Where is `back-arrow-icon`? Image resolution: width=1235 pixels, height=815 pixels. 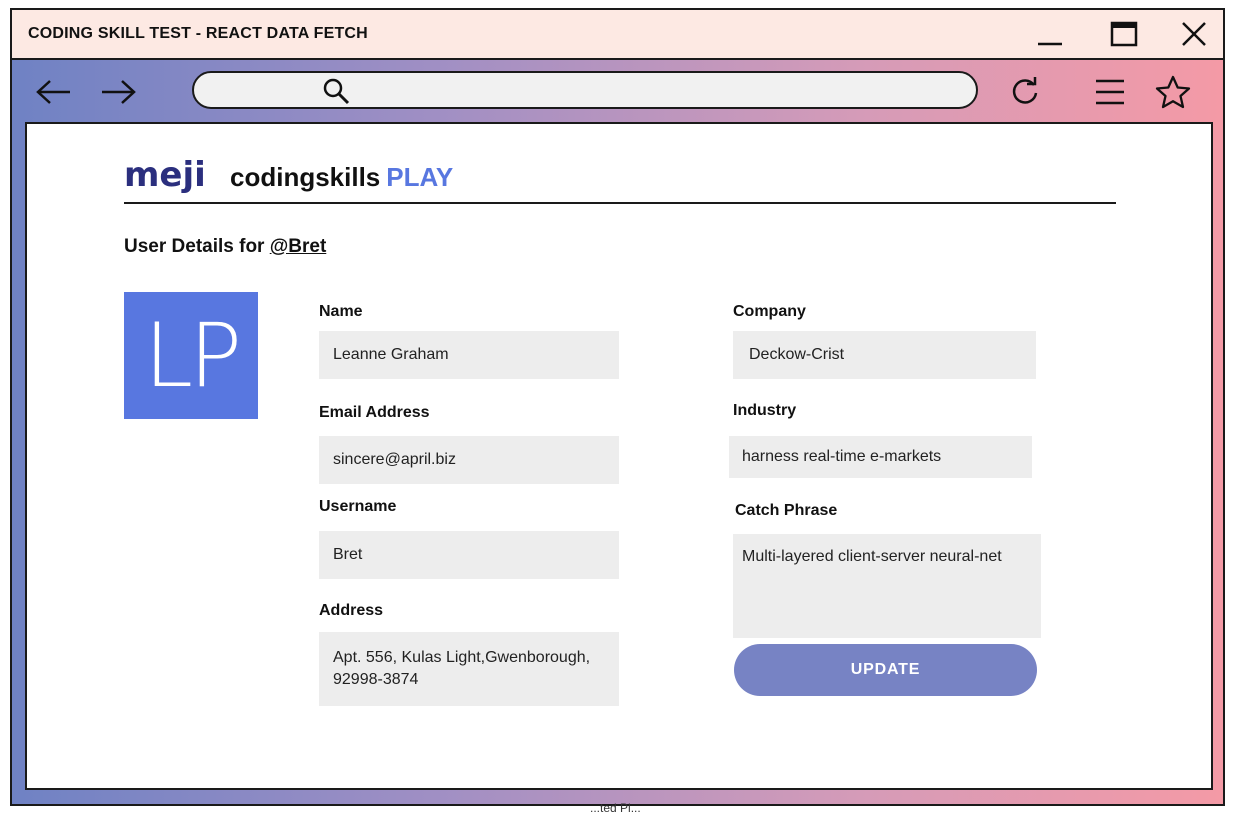
back-arrow-icon is located at coordinates (54, 92).